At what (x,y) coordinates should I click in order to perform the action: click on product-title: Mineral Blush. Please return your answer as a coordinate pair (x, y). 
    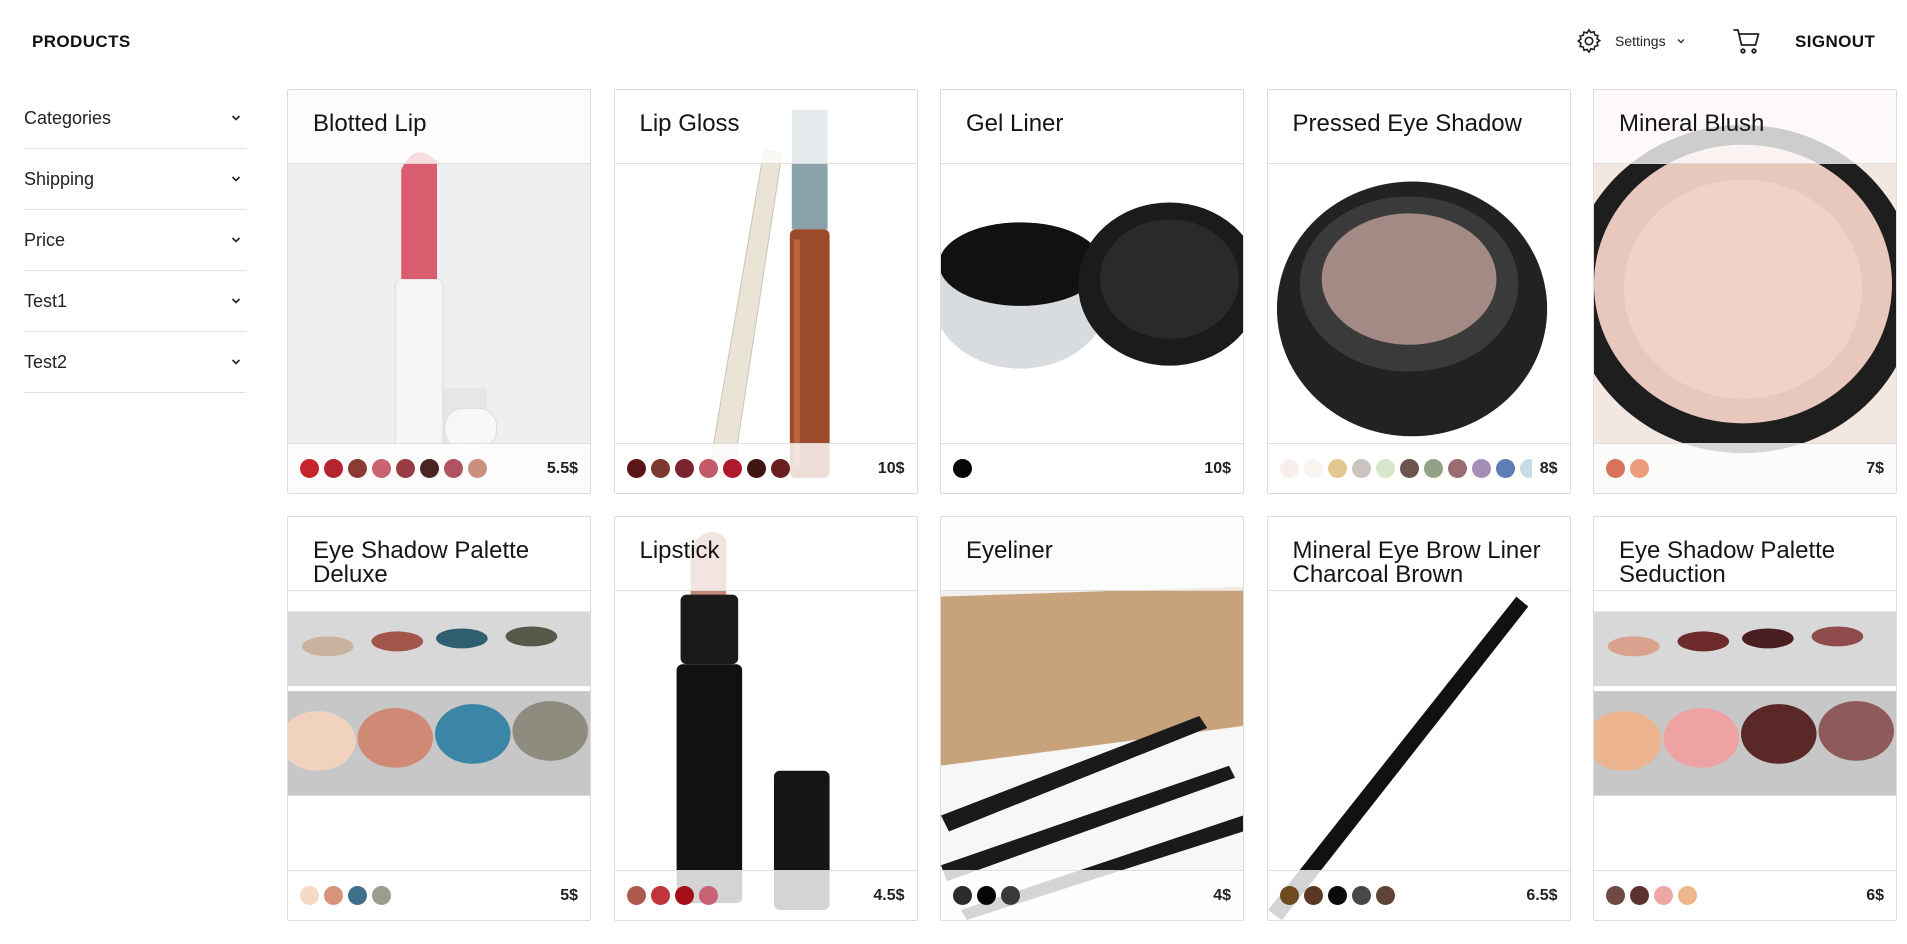
    Looking at the image, I should click on (1692, 123).